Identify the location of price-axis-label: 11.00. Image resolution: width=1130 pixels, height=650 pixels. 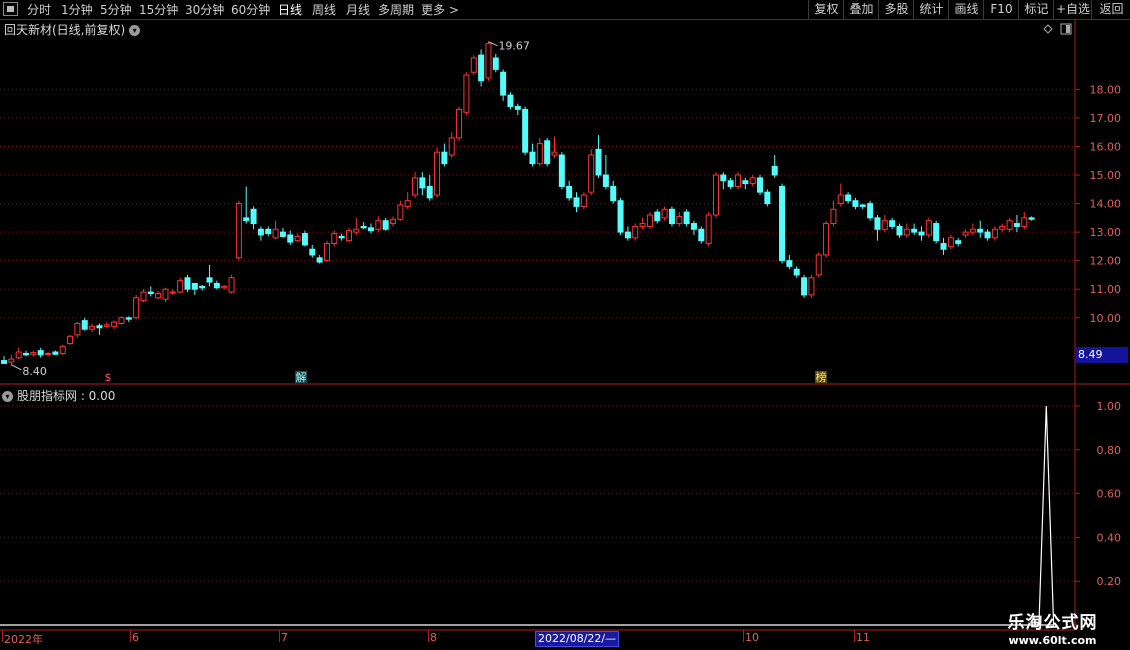
(1106, 289).